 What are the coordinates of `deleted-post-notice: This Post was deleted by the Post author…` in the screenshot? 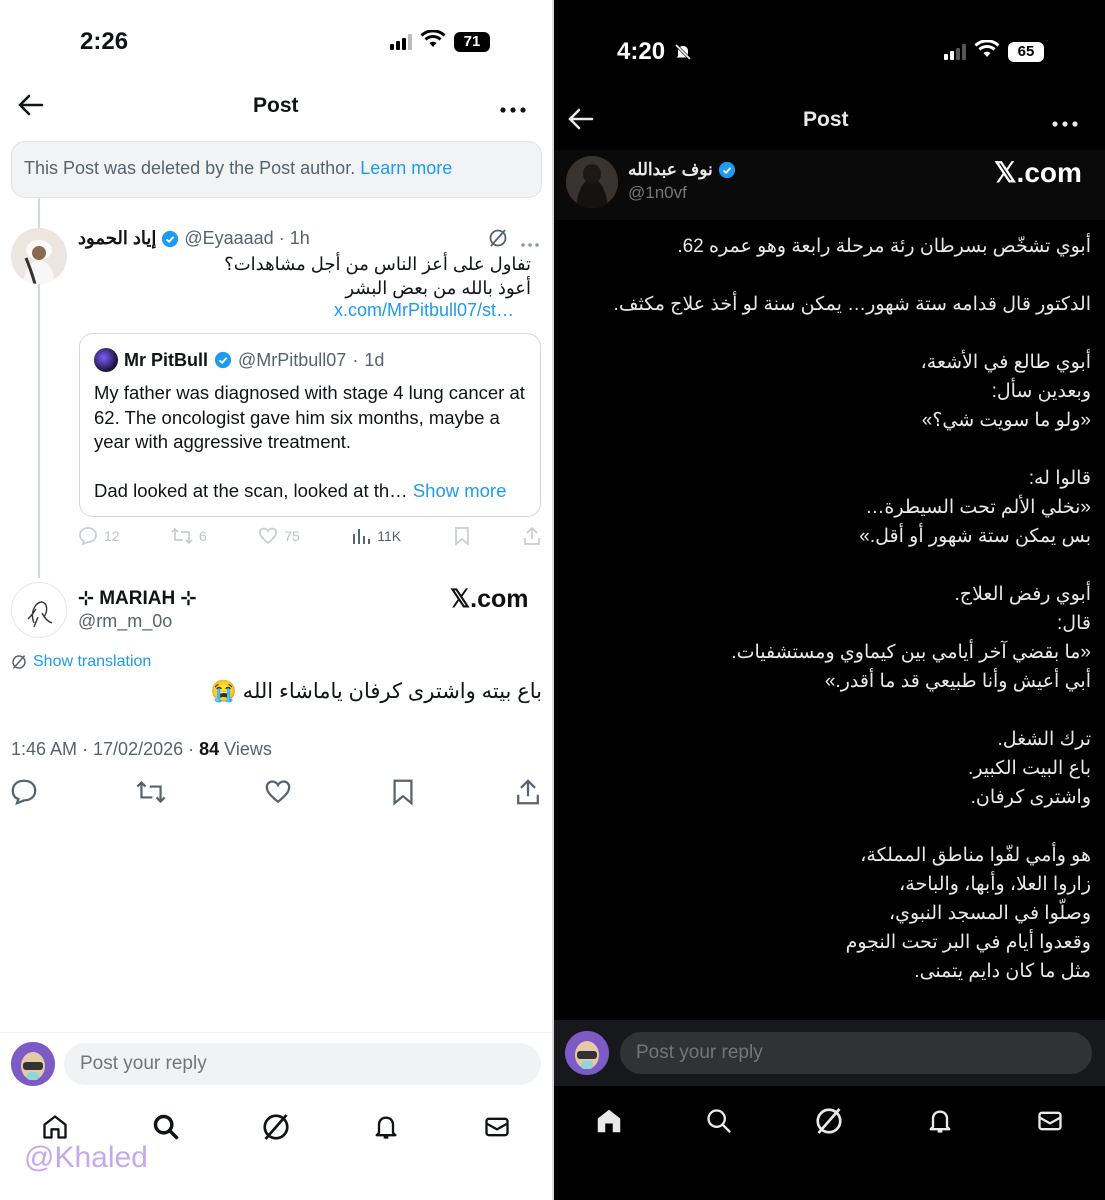 It's located at (276, 169).